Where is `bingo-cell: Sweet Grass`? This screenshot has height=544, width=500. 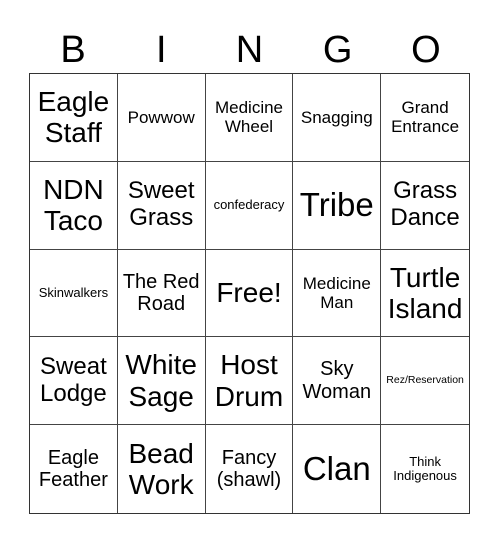
bingo-cell: Sweet Grass is located at coordinates (161, 205).